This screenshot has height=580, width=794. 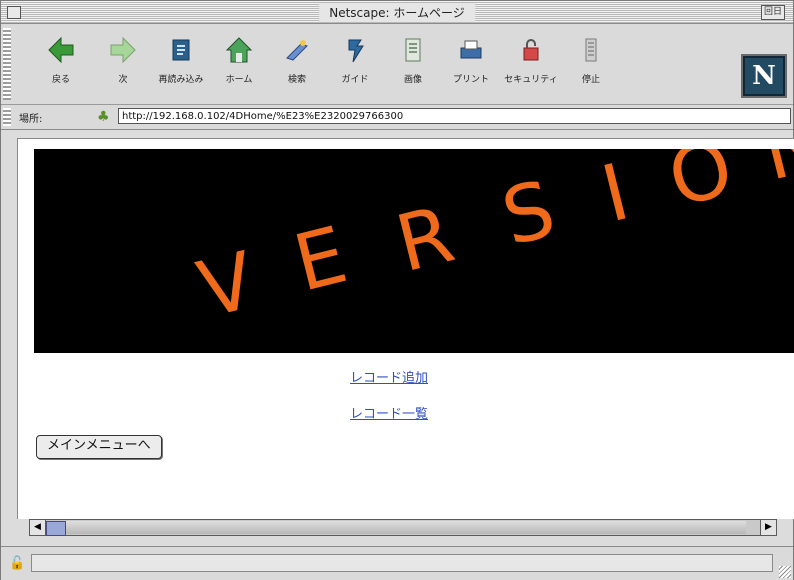 What do you see at coordinates (103, 117) in the screenshot?
I see `page-proxy-icon: ♣` at bounding box center [103, 117].